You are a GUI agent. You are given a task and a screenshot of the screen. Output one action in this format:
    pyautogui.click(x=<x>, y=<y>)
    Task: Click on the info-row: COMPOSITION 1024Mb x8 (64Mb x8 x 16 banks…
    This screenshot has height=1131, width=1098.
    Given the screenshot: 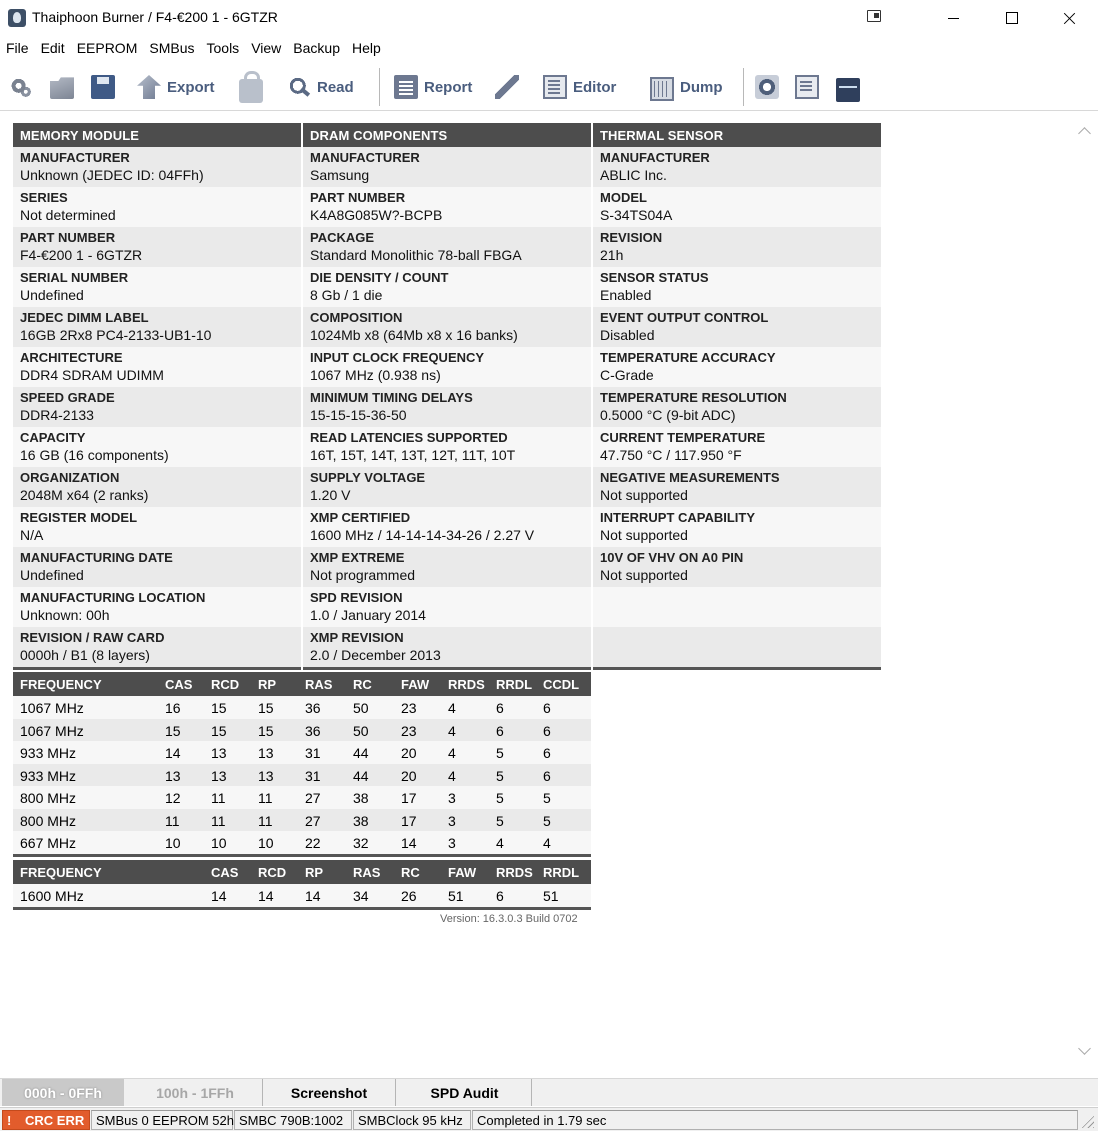 What is the action you would take?
    pyautogui.click(x=447, y=327)
    